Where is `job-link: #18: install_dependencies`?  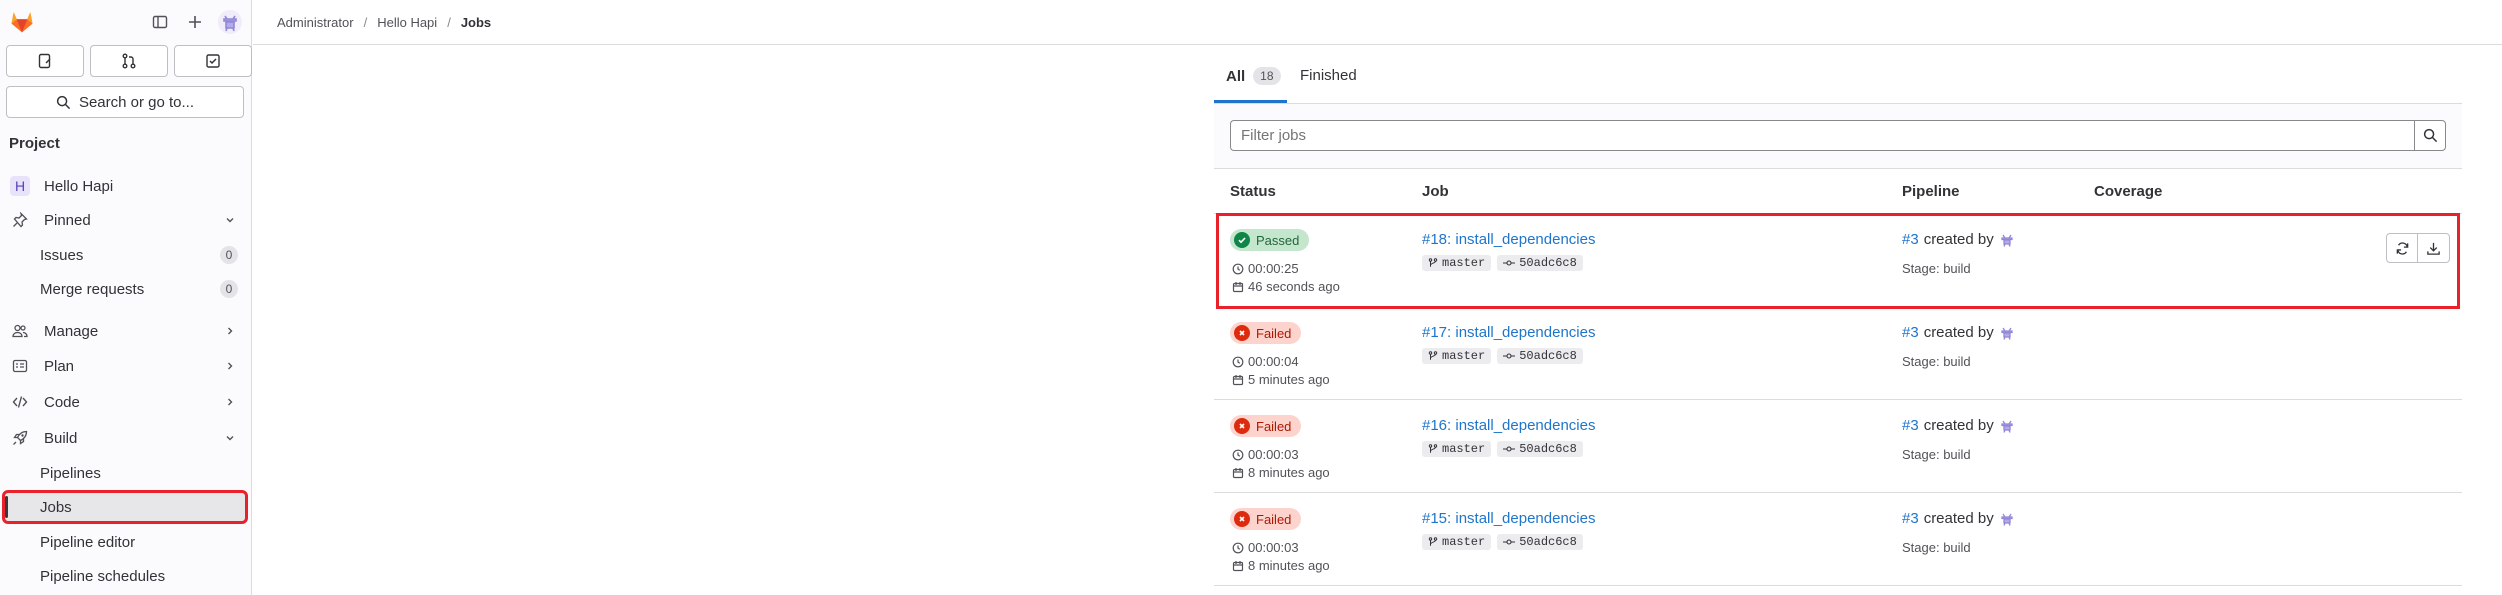
job-link: #18: install_dependencies is located at coordinates (1508, 239).